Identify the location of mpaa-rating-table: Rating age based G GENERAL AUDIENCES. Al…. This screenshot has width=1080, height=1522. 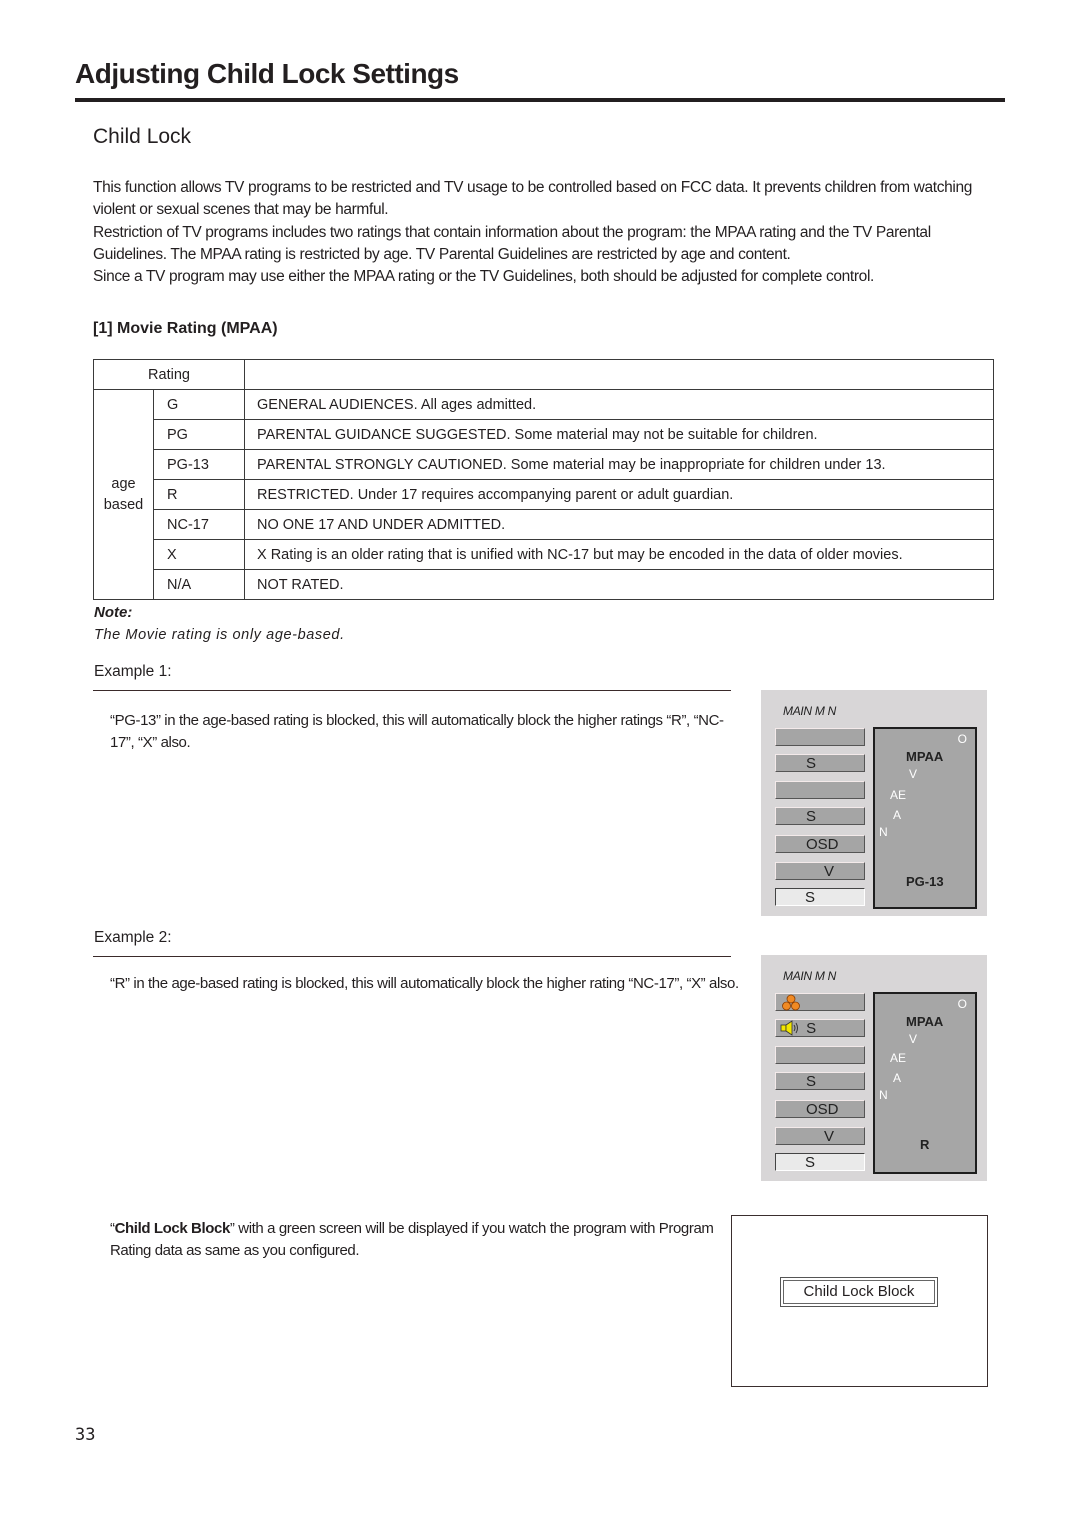
(543, 479).